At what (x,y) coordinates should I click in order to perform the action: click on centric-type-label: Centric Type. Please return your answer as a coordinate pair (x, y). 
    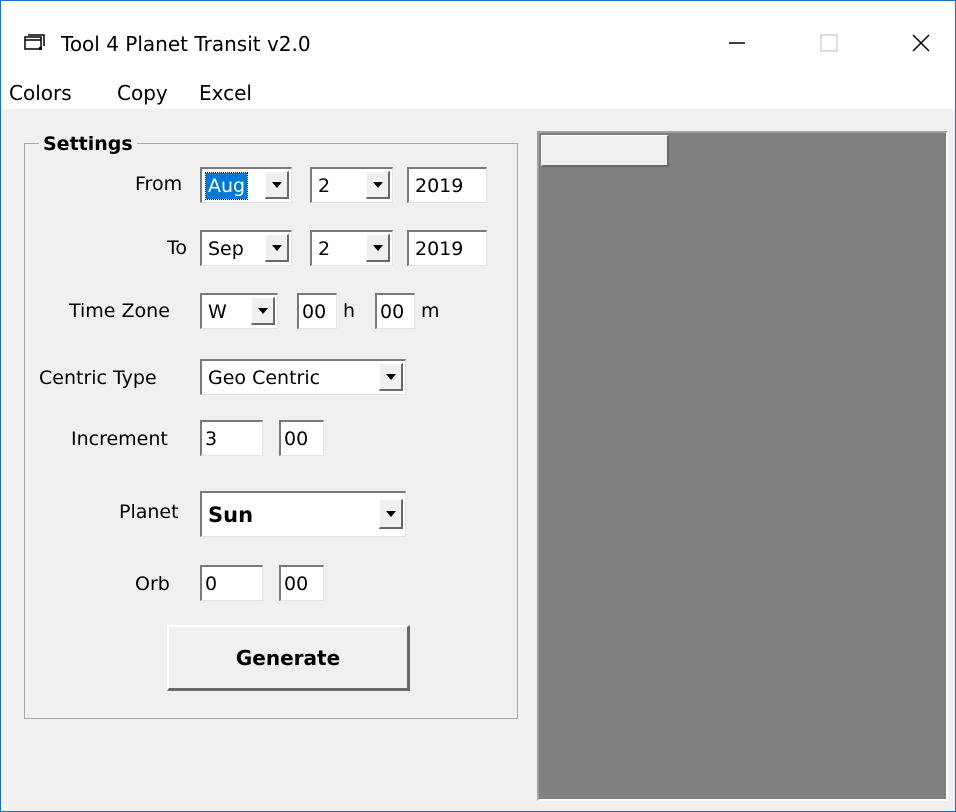
    Looking at the image, I should click on (98, 378).